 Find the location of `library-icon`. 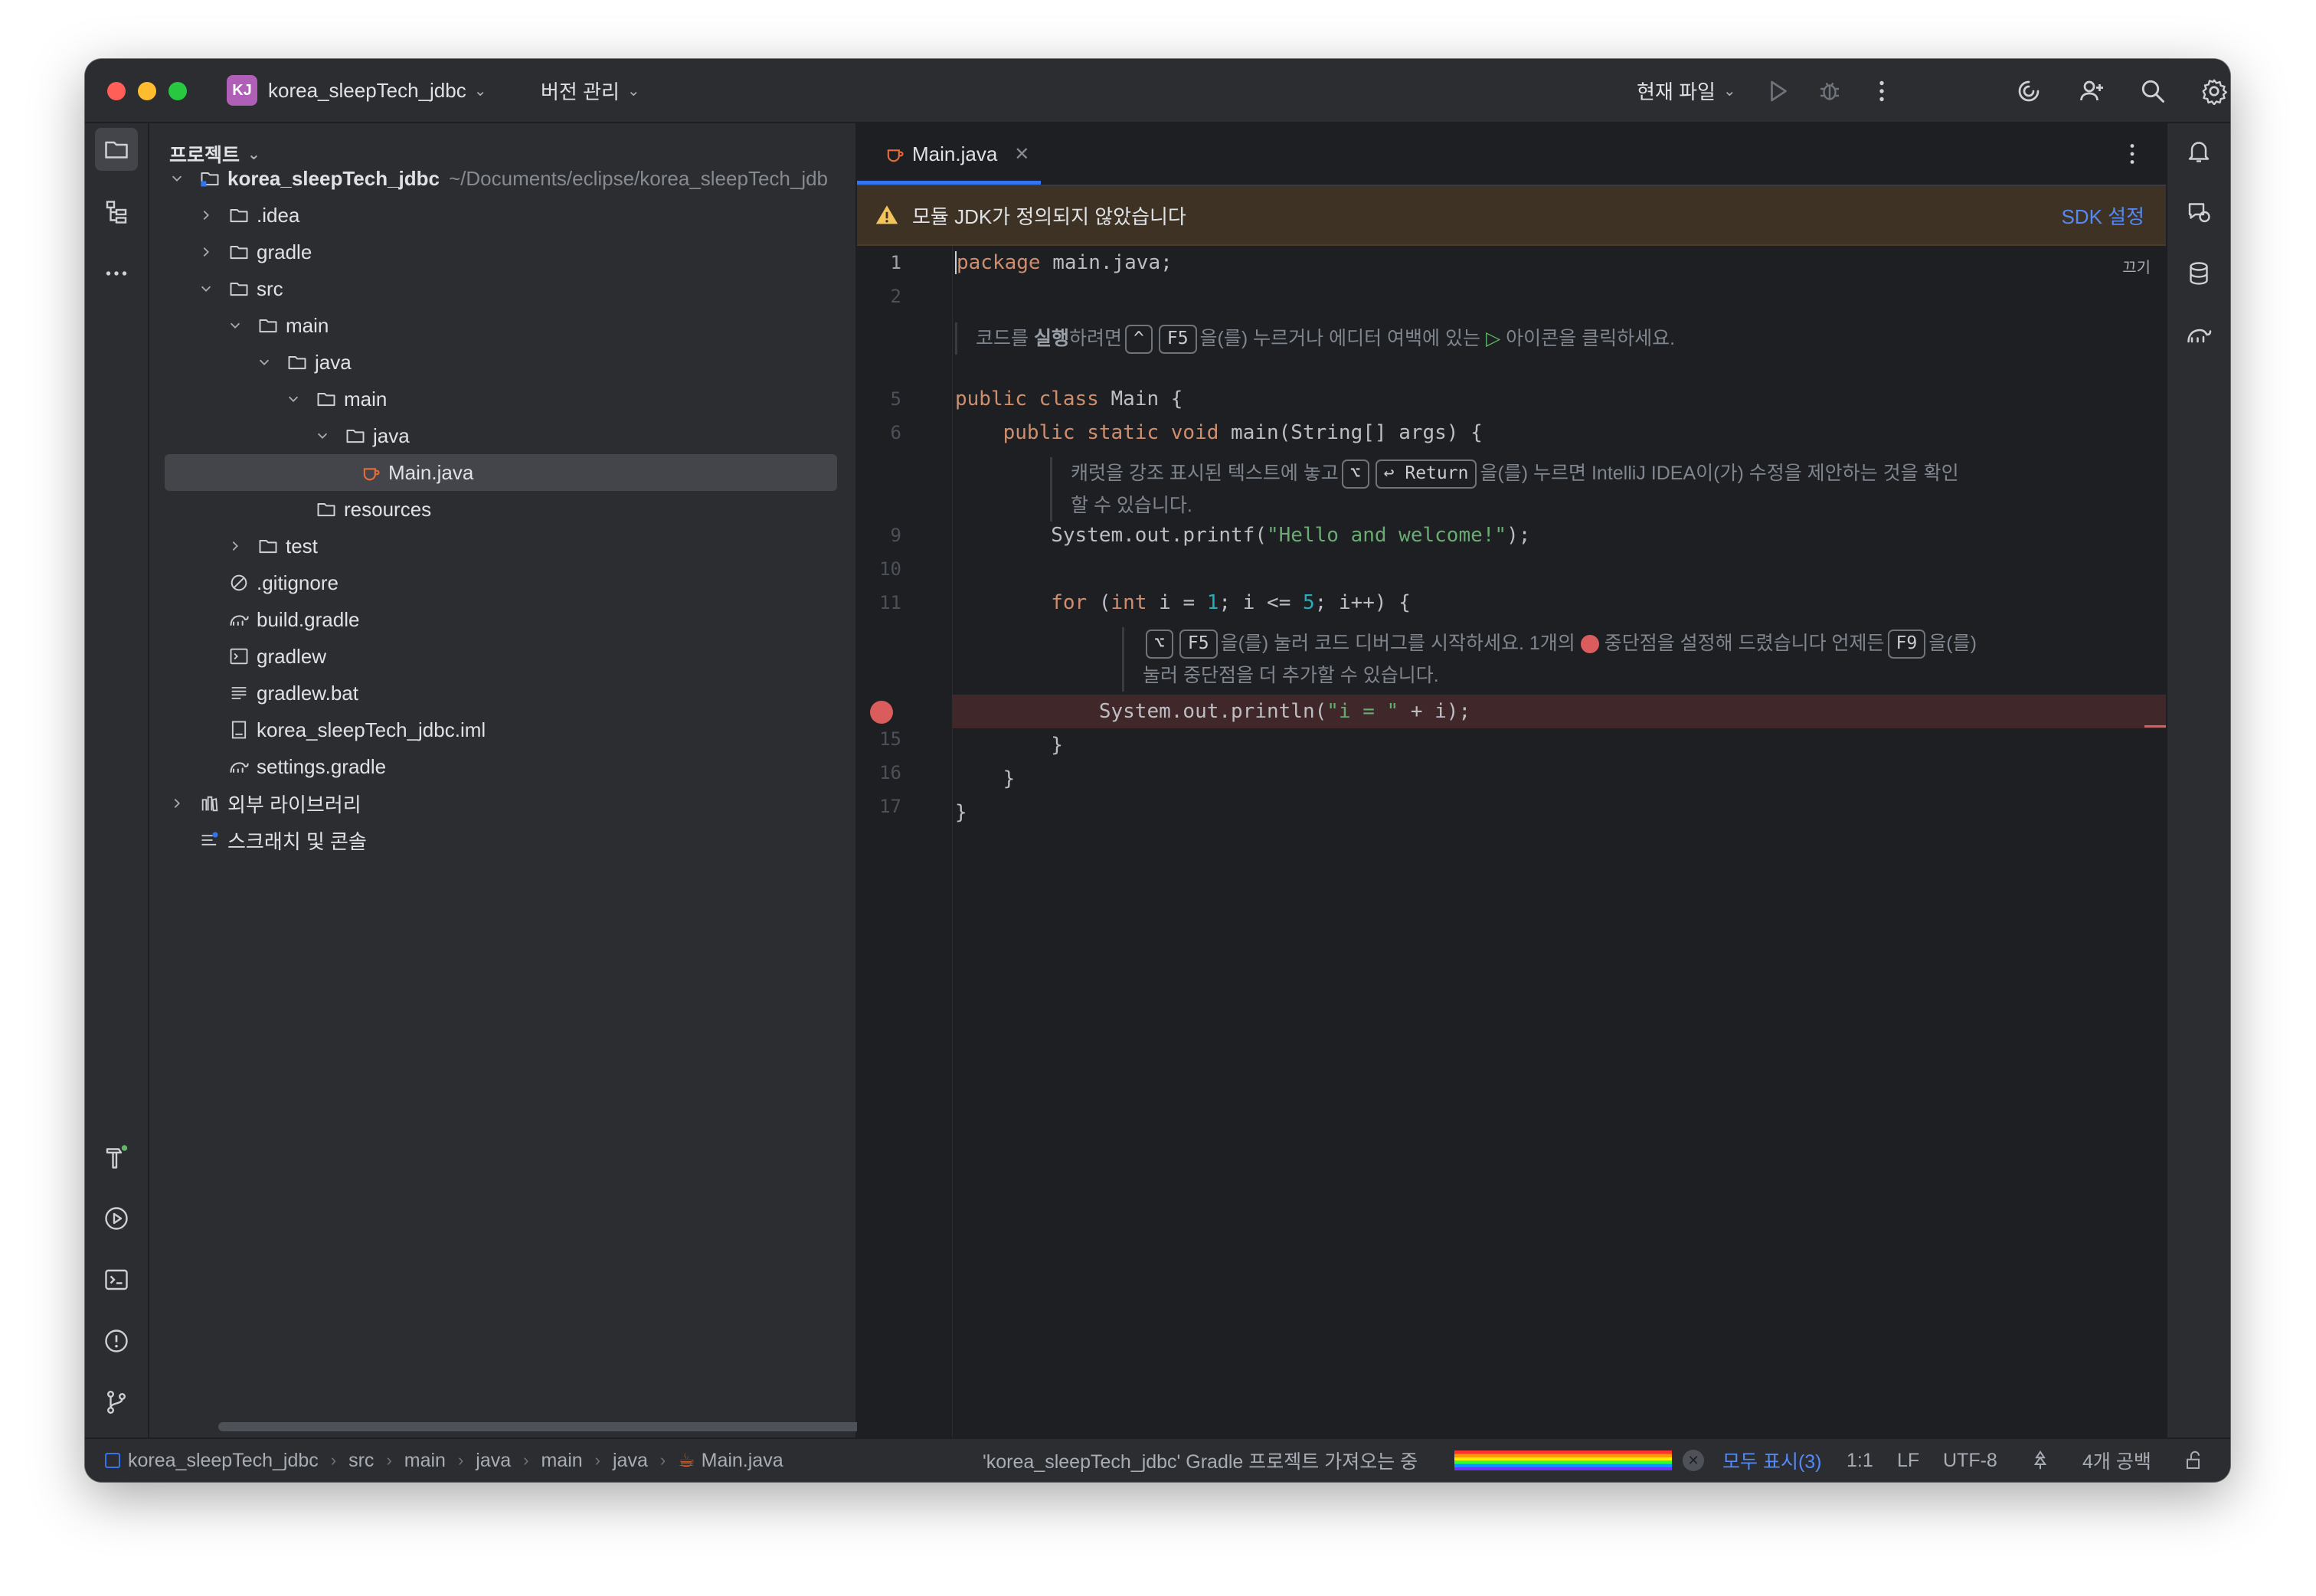

library-icon is located at coordinates (209, 804).